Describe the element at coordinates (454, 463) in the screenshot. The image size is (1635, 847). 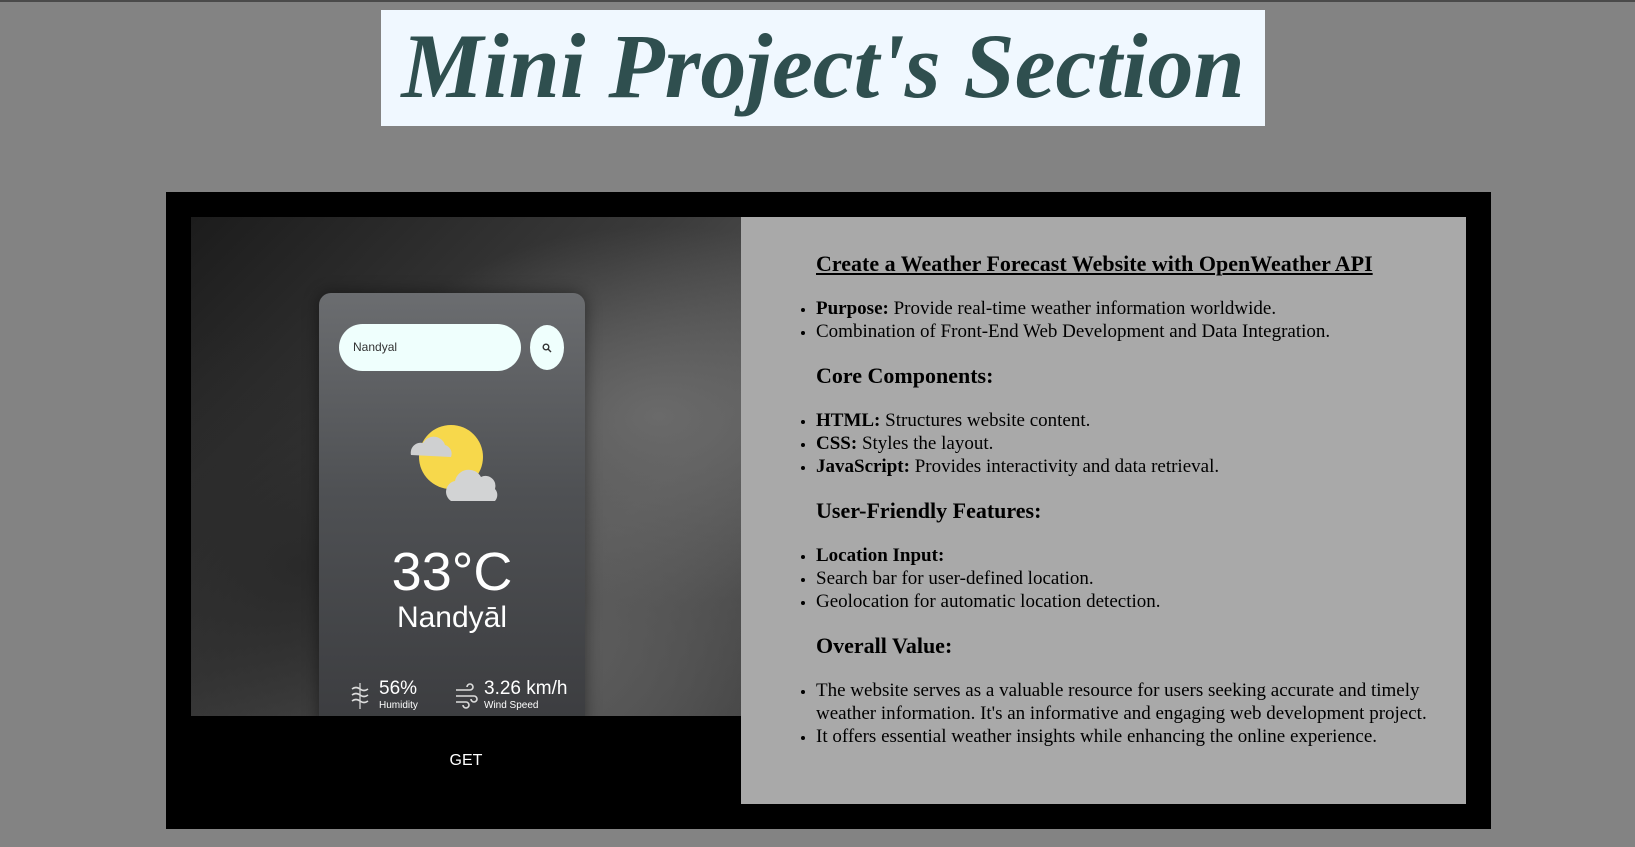
I see `partly-cloudy-icon` at that location.